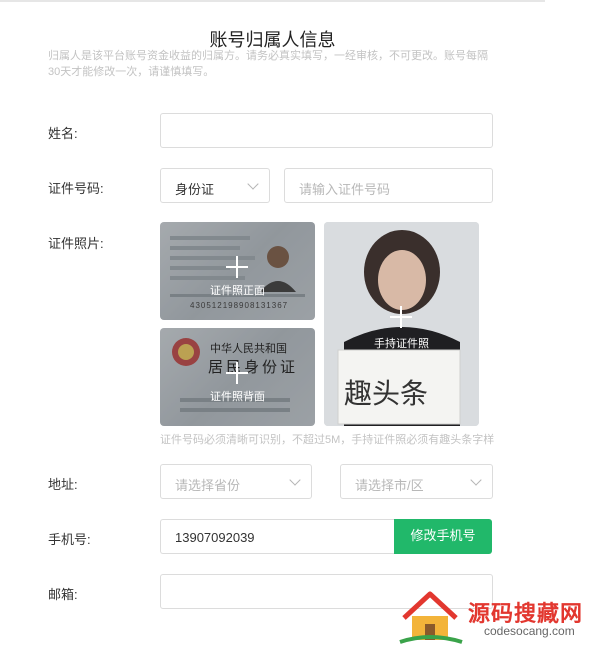  What do you see at coordinates (253, 367) in the screenshot?
I see `id-back-title: 居民身份证` at bounding box center [253, 367].